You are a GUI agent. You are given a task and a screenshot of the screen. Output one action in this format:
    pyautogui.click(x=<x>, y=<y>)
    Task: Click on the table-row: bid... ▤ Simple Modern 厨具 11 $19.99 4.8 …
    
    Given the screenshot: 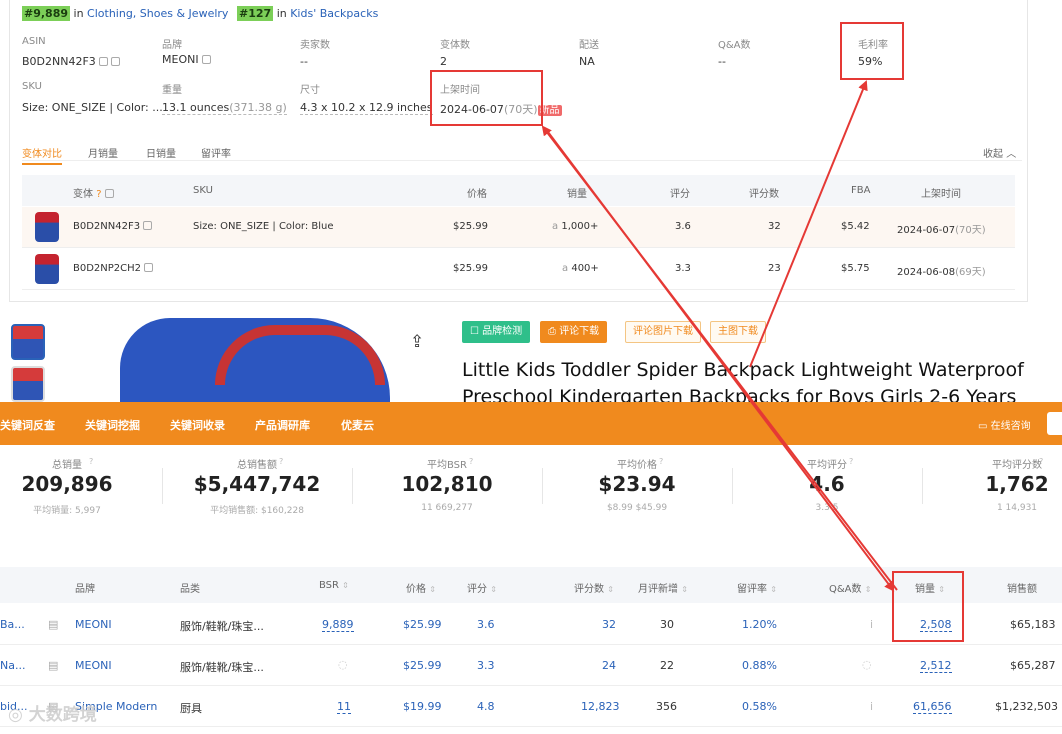 What is the action you would take?
    pyautogui.click(x=531, y=706)
    